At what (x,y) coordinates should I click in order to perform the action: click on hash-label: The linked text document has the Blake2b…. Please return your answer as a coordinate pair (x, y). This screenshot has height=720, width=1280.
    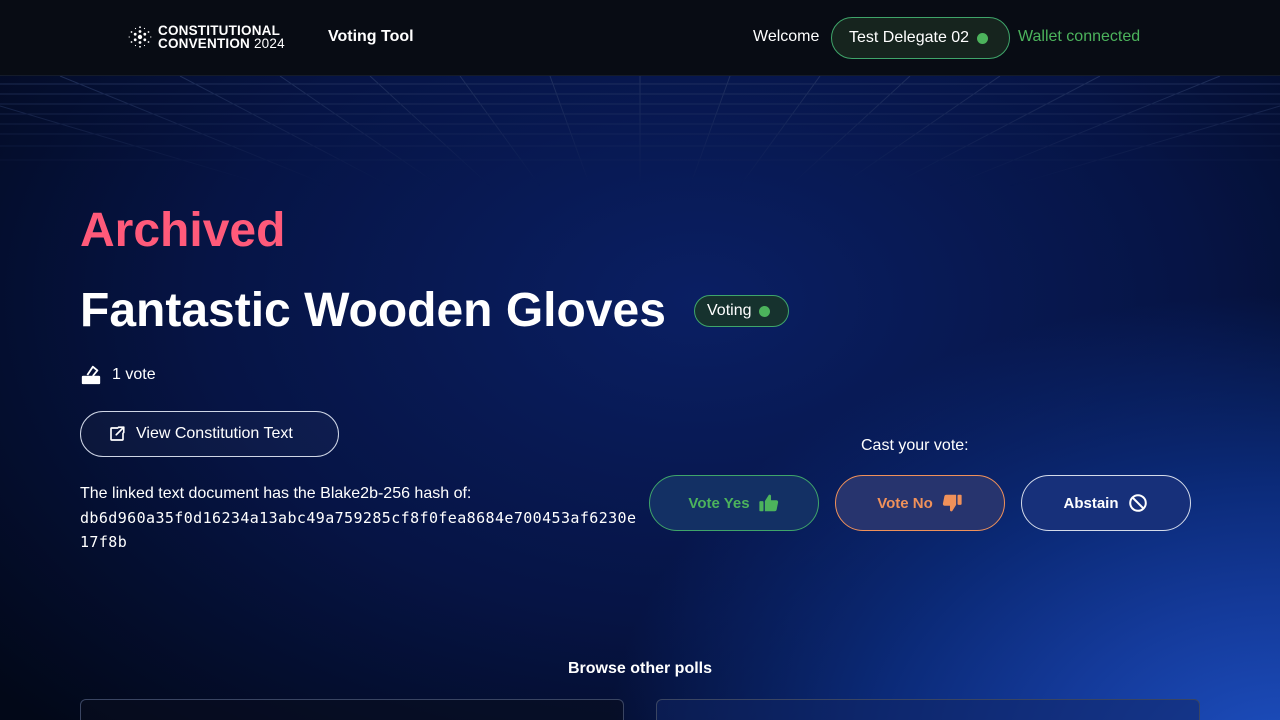
    Looking at the image, I should click on (276, 493).